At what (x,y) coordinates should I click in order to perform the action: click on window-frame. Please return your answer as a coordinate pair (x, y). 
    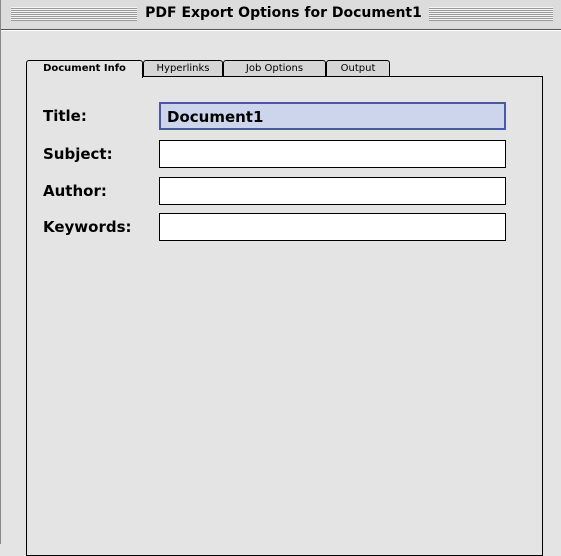
    Looking at the image, I should click on (281, 36).